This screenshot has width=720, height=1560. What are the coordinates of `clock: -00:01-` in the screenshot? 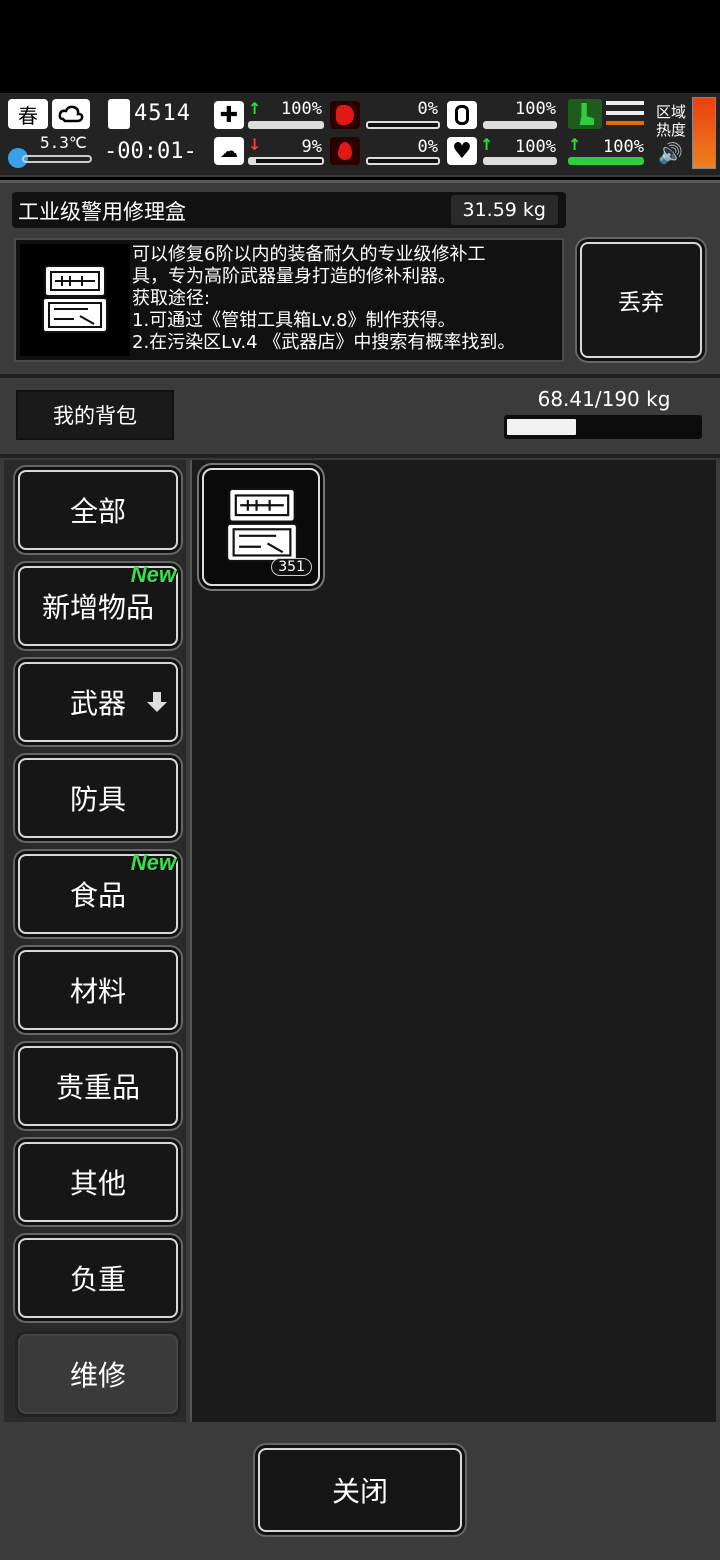 It's located at (150, 151).